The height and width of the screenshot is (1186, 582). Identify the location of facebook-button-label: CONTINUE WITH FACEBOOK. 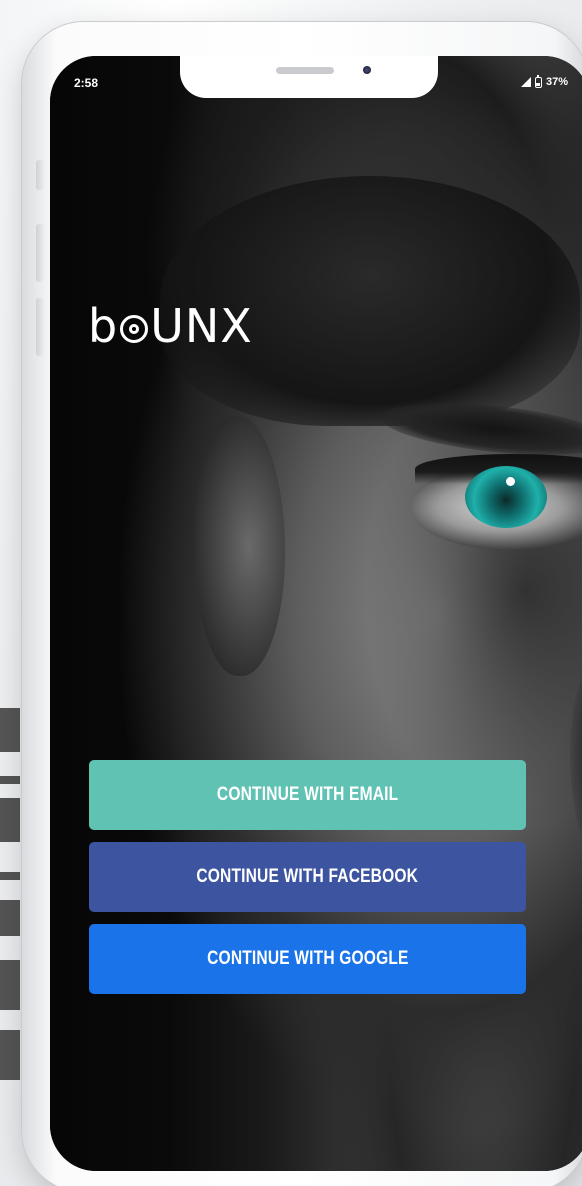
(307, 876).